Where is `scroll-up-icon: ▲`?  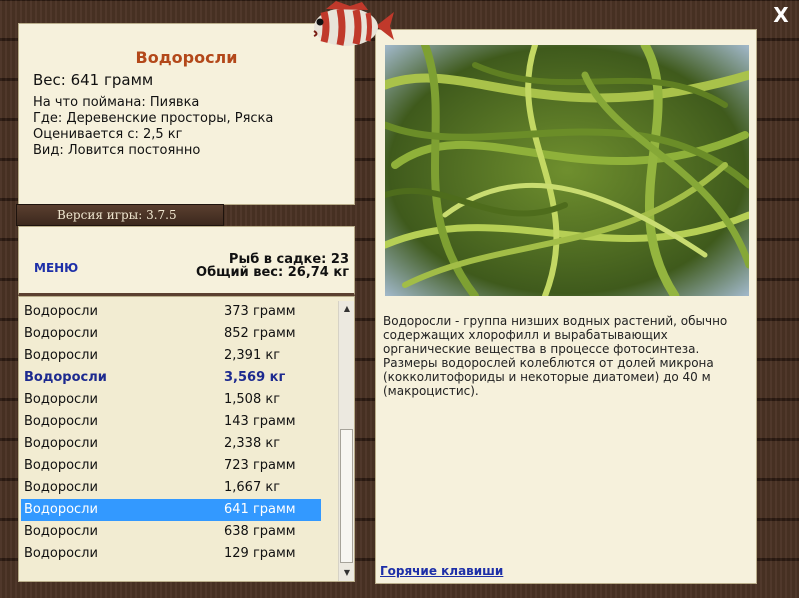
scroll-up-icon: ▲ is located at coordinates (347, 309).